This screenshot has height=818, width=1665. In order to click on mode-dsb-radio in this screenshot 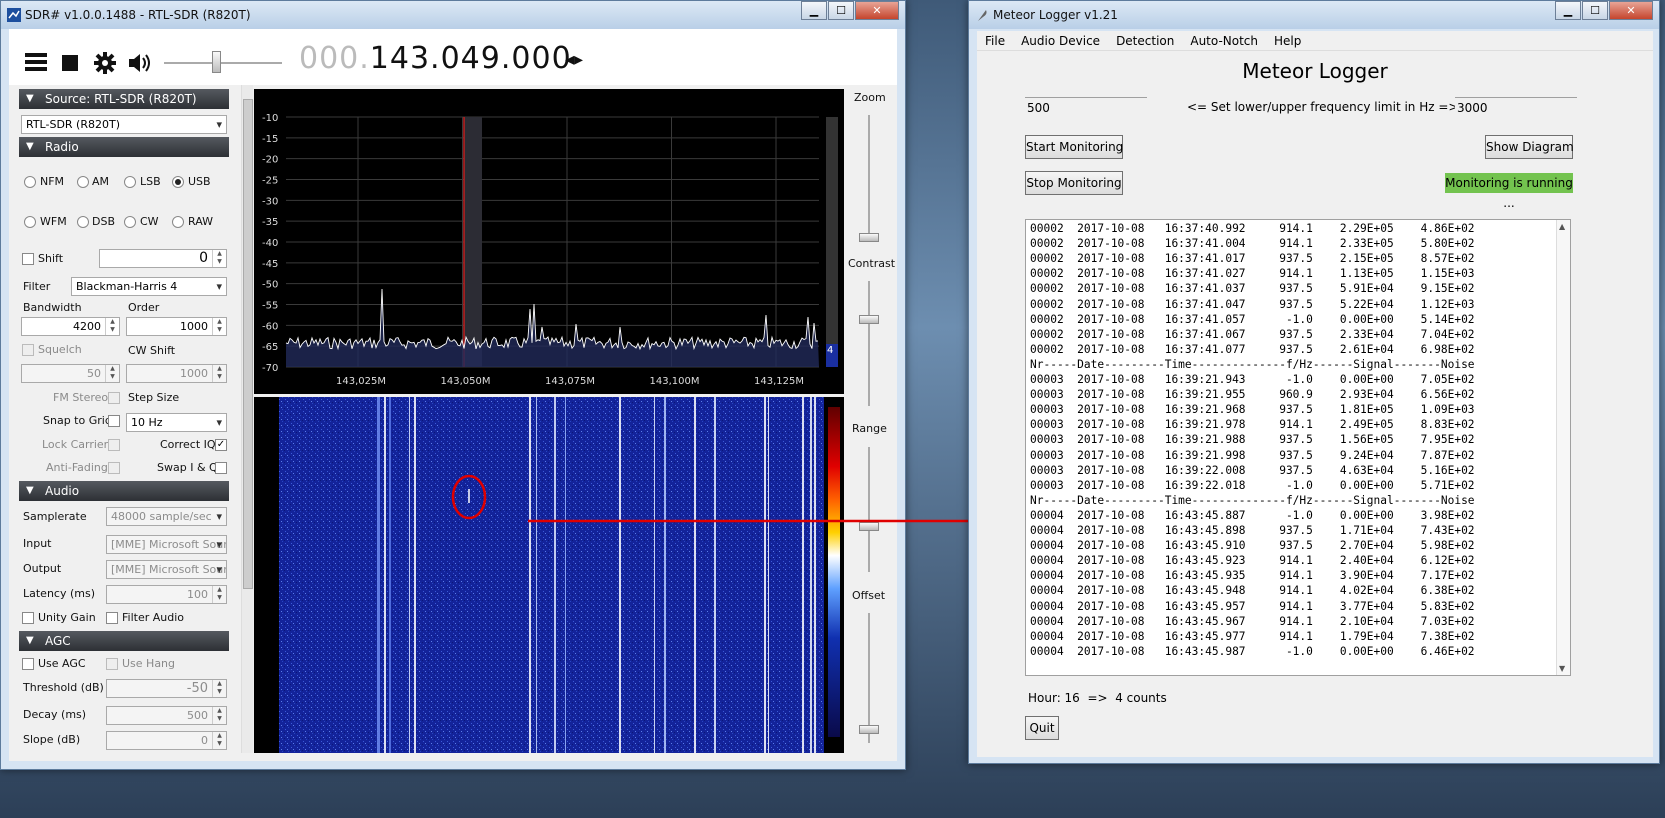, I will do `click(83, 222)`.